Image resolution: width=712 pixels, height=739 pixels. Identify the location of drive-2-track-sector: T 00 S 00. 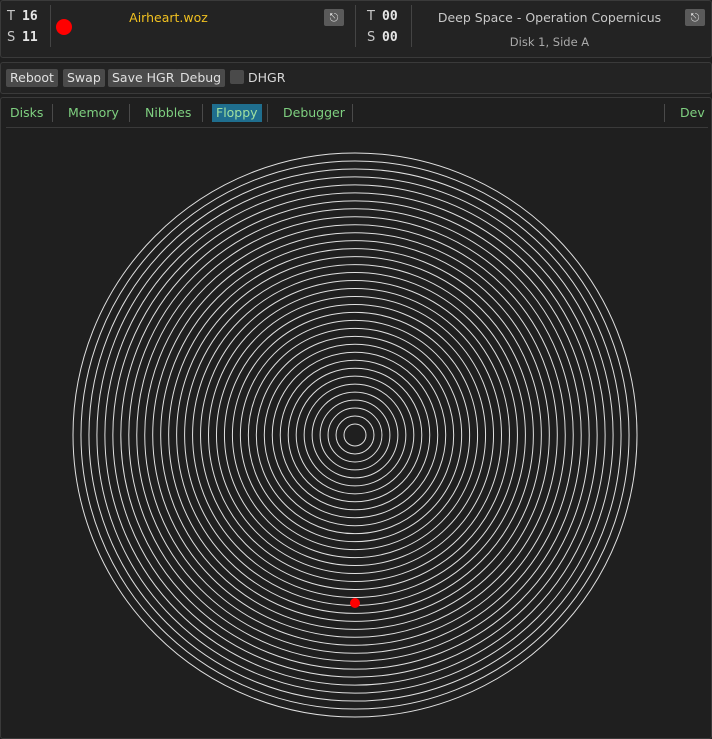
(387, 28).